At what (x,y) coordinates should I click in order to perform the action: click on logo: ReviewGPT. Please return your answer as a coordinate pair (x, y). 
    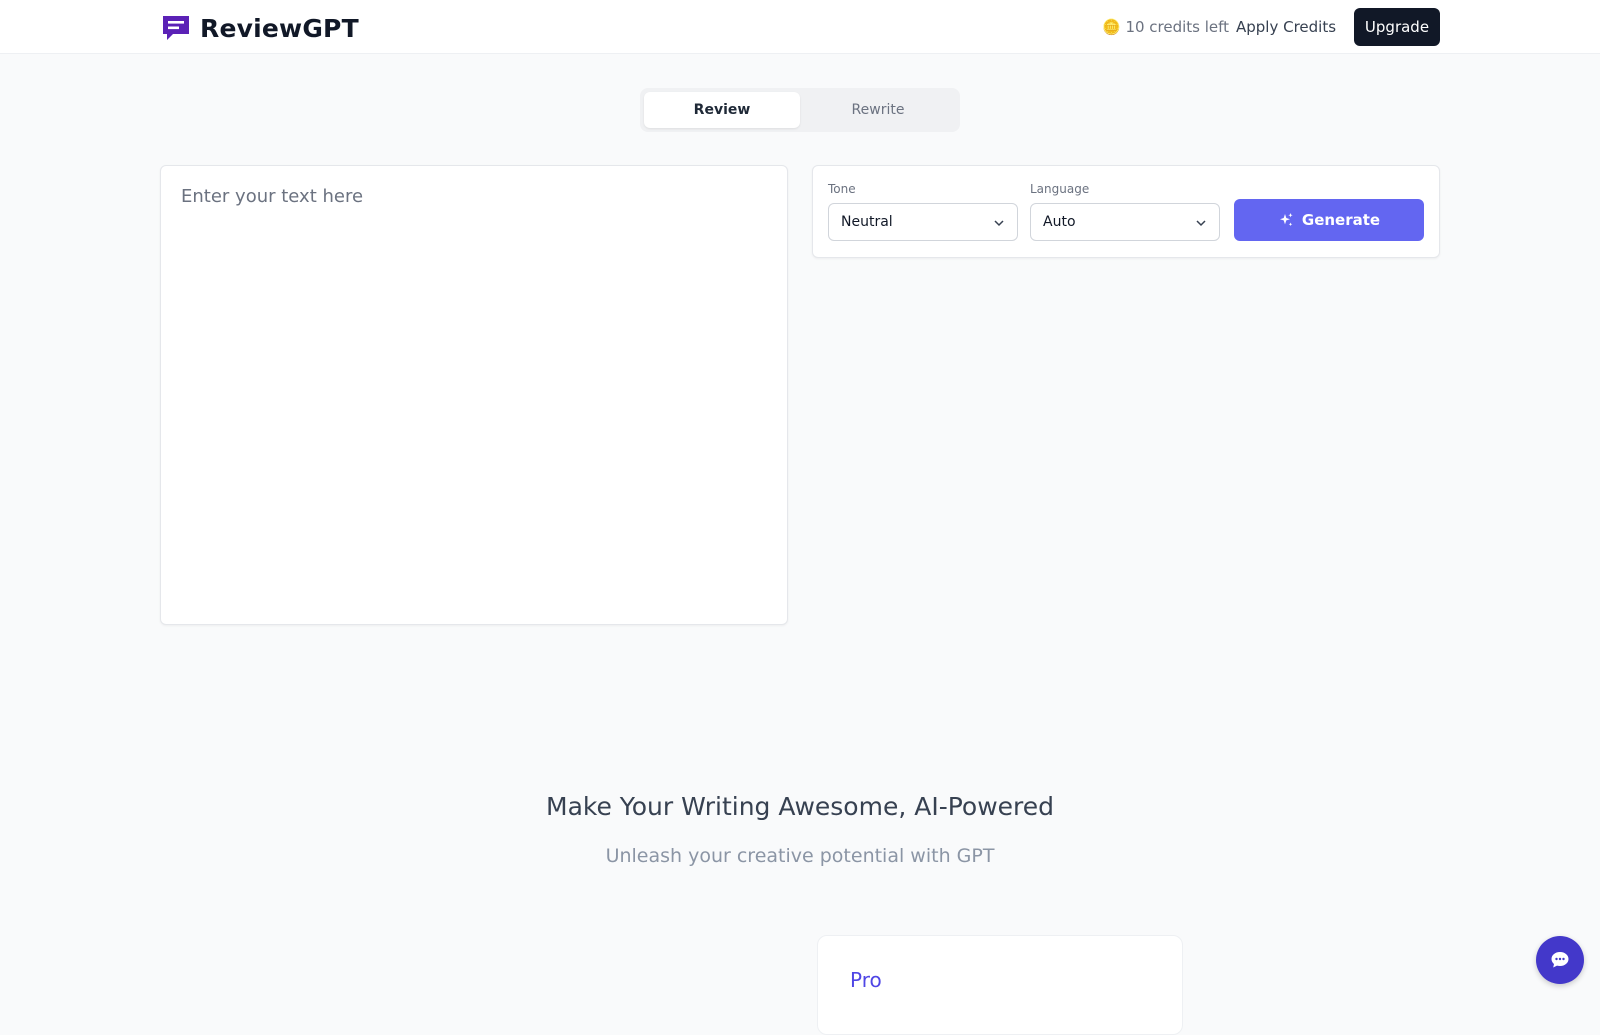
    Looking at the image, I should click on (260, 28).